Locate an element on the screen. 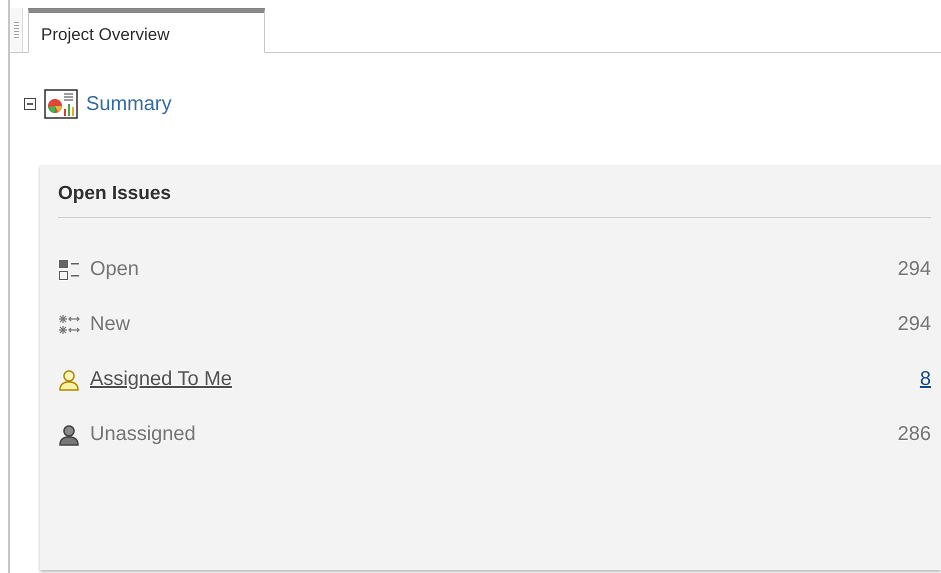 The width and height of the screenshot is (941, 573). report-icon is located at coordinates (61, 104).